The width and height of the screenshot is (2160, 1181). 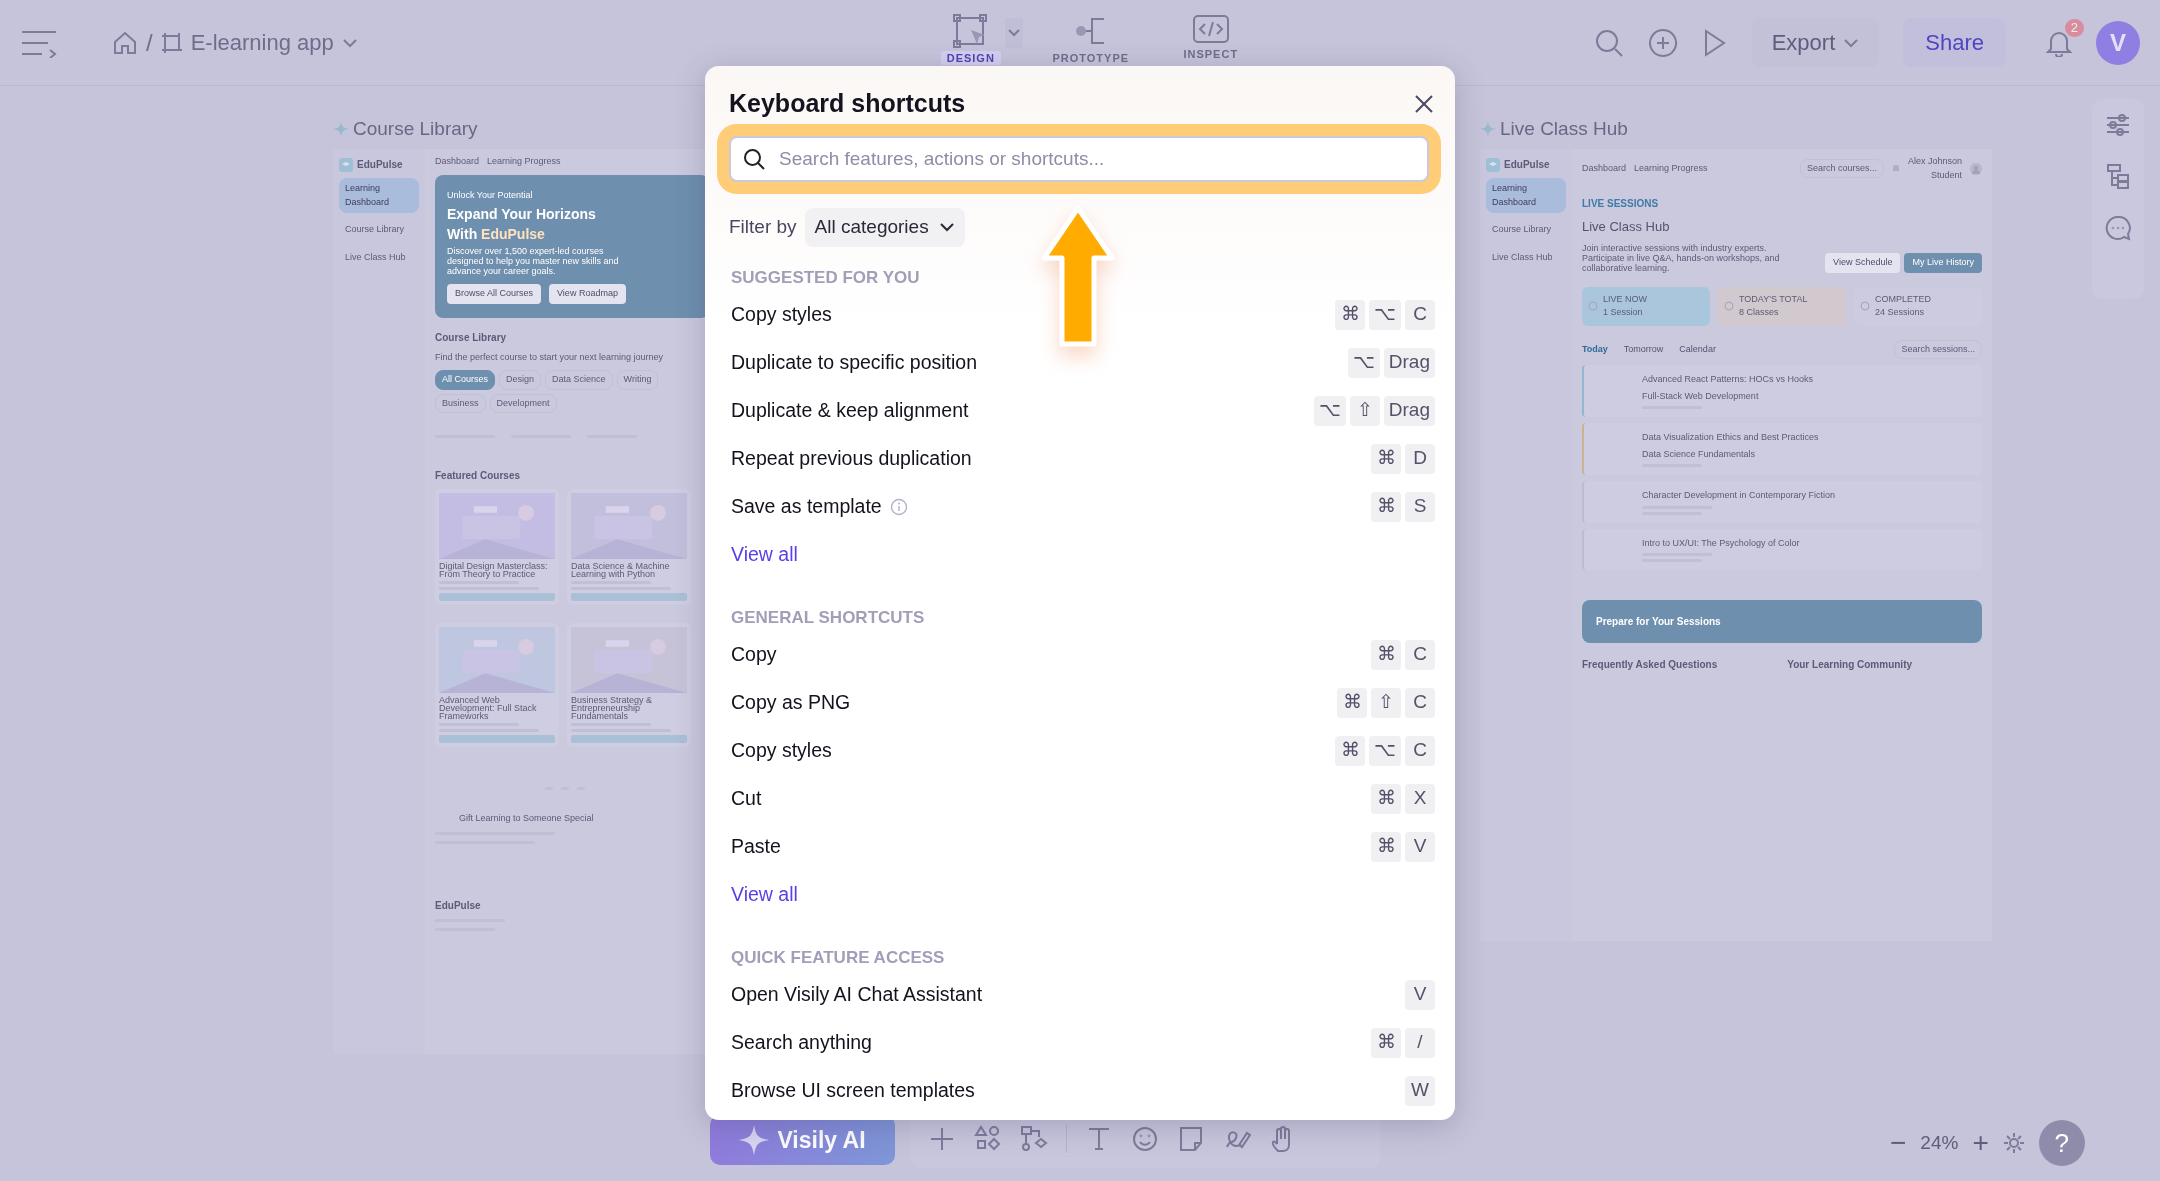 What do you see at coordinates (171, 42) in the screenshot?
I see `frame-icon` at bounding box center [171, 42].